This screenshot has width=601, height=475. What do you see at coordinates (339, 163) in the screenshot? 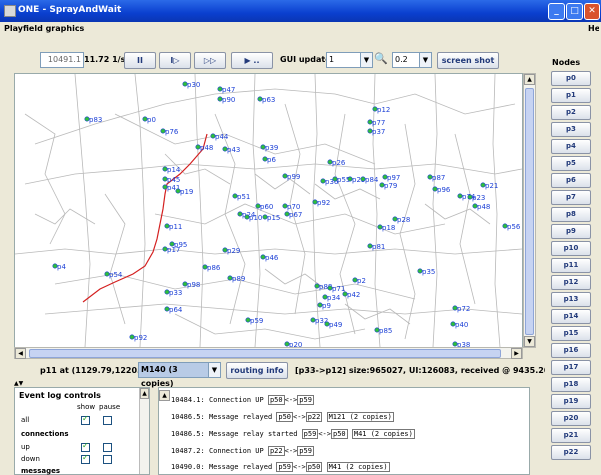
I see `map-node-label: p26` at bounding box center [339, 163].